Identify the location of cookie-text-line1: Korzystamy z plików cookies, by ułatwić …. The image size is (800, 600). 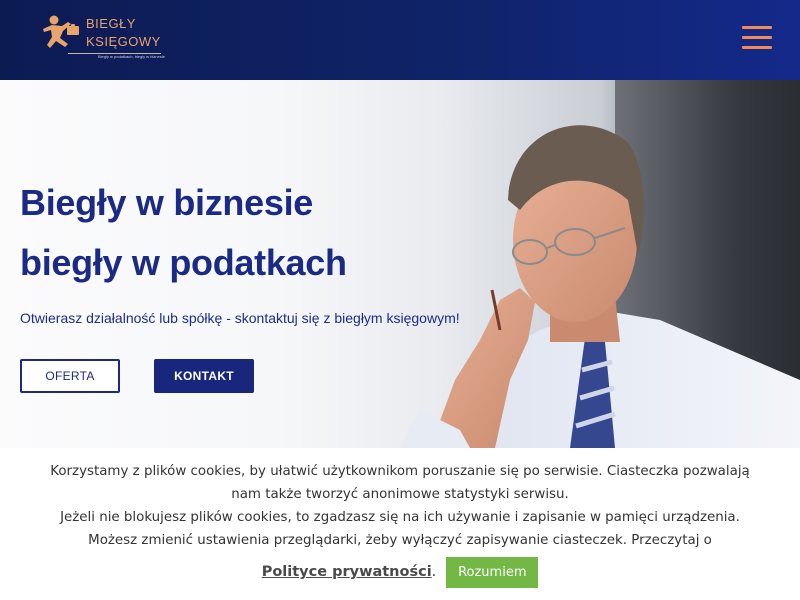
(400, 471).